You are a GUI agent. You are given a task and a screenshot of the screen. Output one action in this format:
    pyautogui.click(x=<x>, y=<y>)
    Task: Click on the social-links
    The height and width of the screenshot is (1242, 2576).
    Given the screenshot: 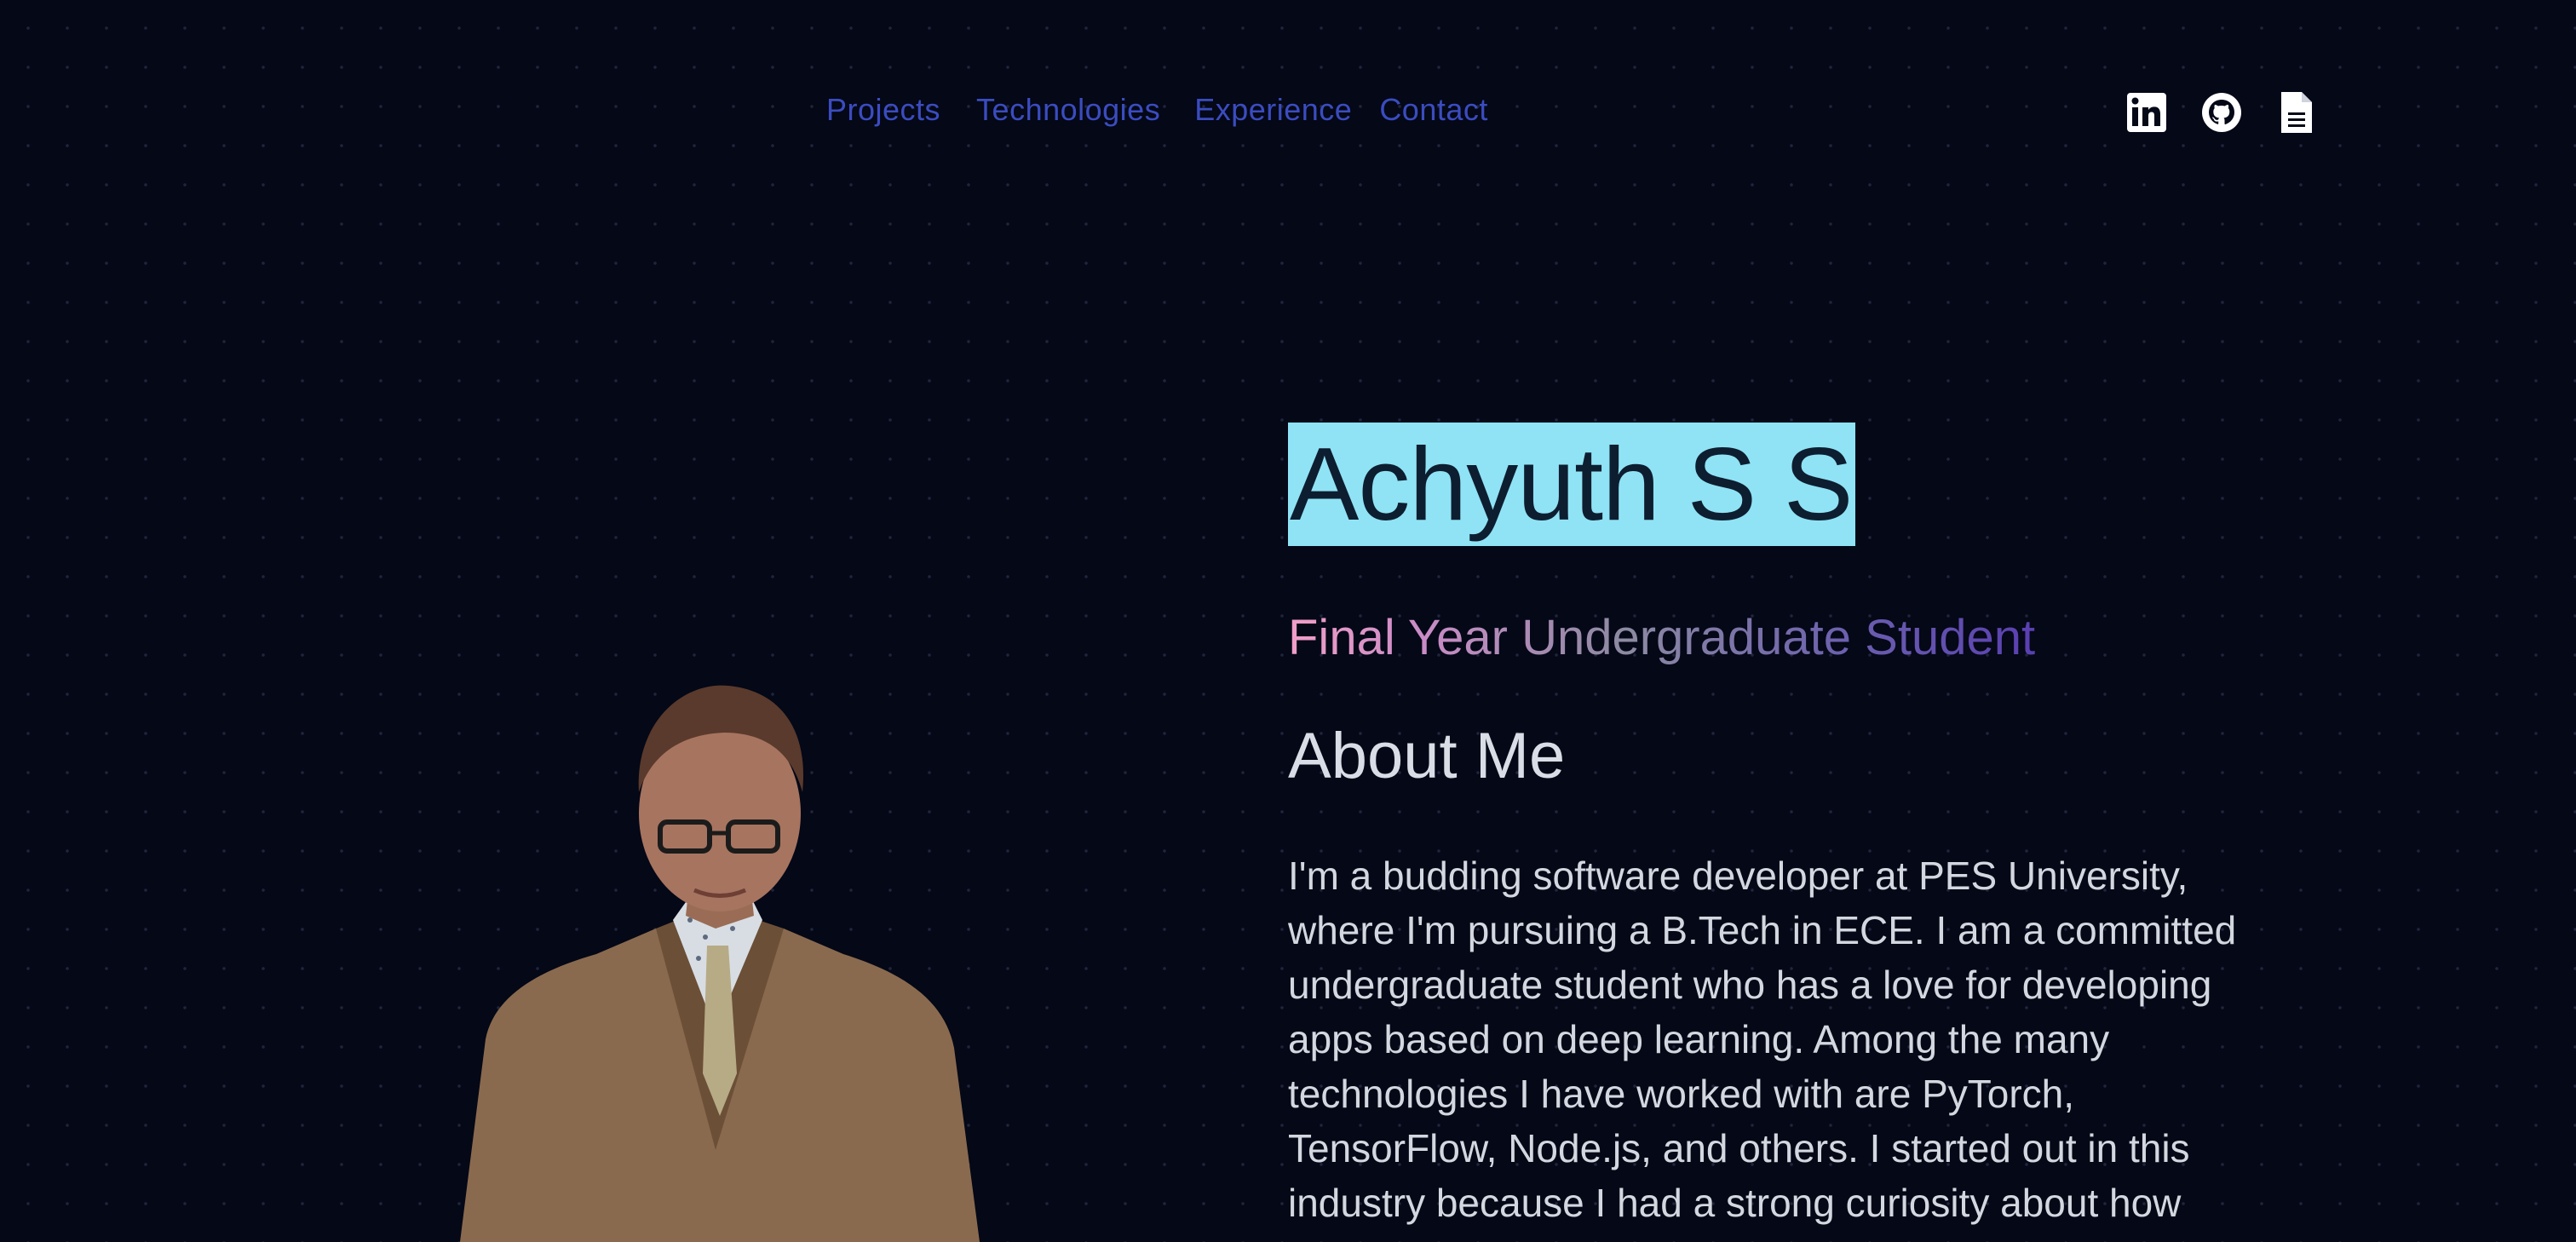 What is the action you would take?
    pyautogui.click(x=2222, y=113)
    